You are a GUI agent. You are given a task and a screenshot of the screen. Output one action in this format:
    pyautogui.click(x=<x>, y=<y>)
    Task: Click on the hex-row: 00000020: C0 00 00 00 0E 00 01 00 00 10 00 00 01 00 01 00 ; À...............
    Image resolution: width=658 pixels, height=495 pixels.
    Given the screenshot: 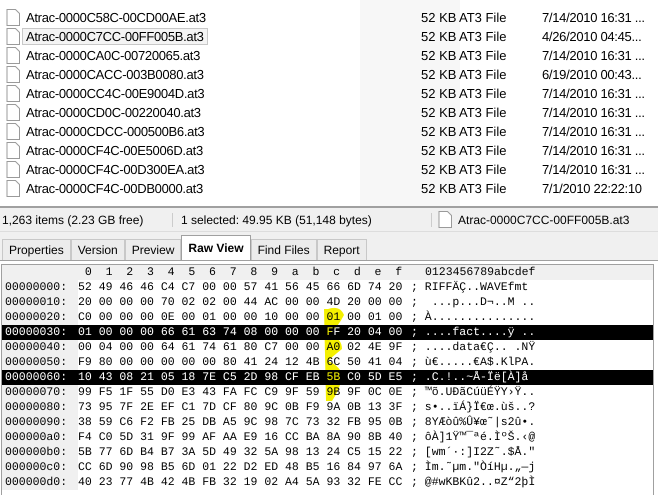 What is the action you would take?
    pyautogui.click(x=327, y=317)
    